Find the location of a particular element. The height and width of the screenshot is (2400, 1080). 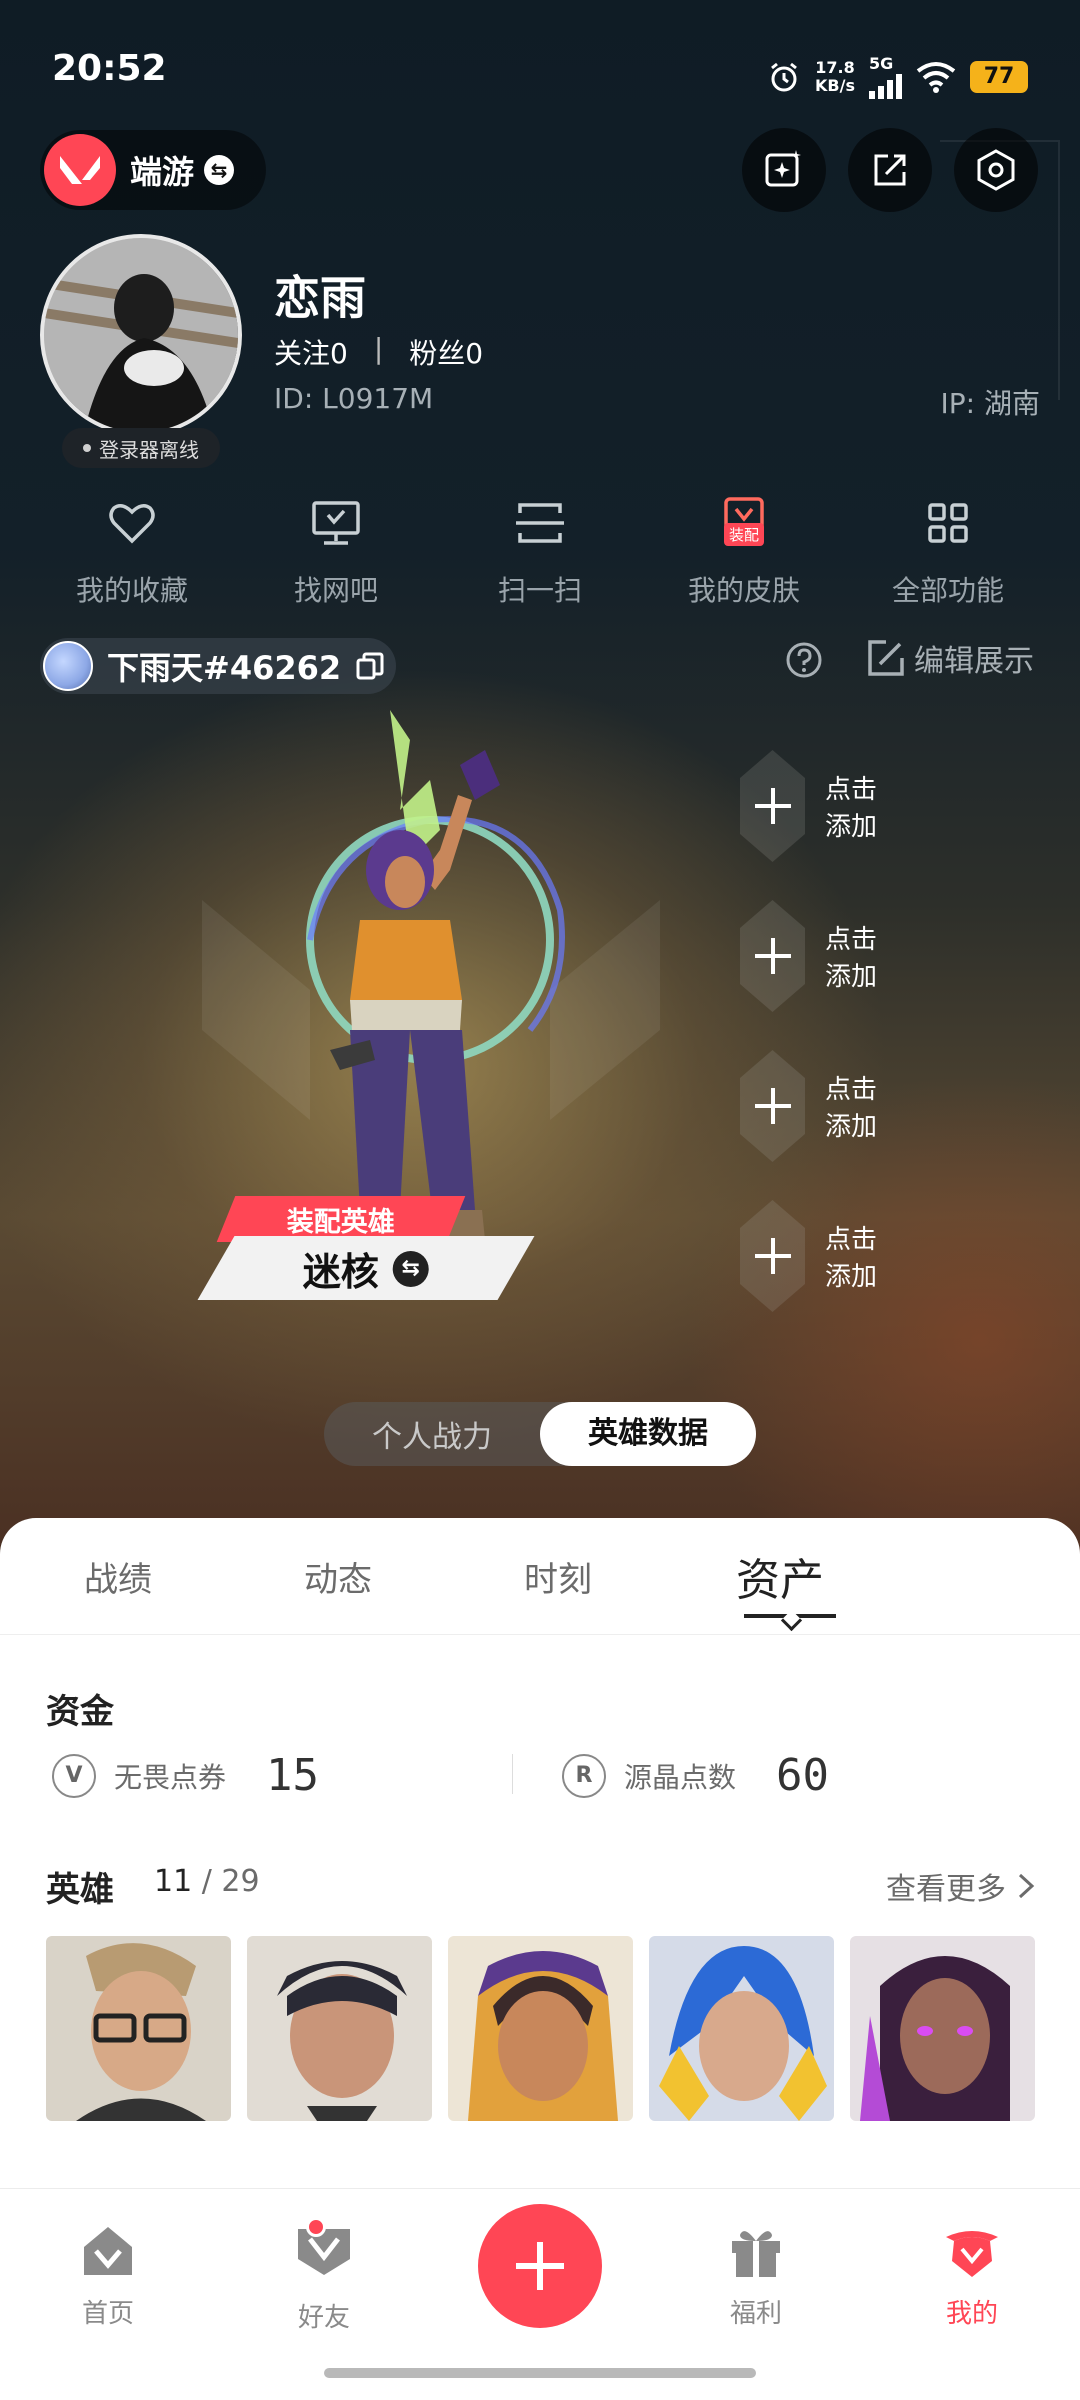

valorant-logo-icon is located at coordinates (80, 170).